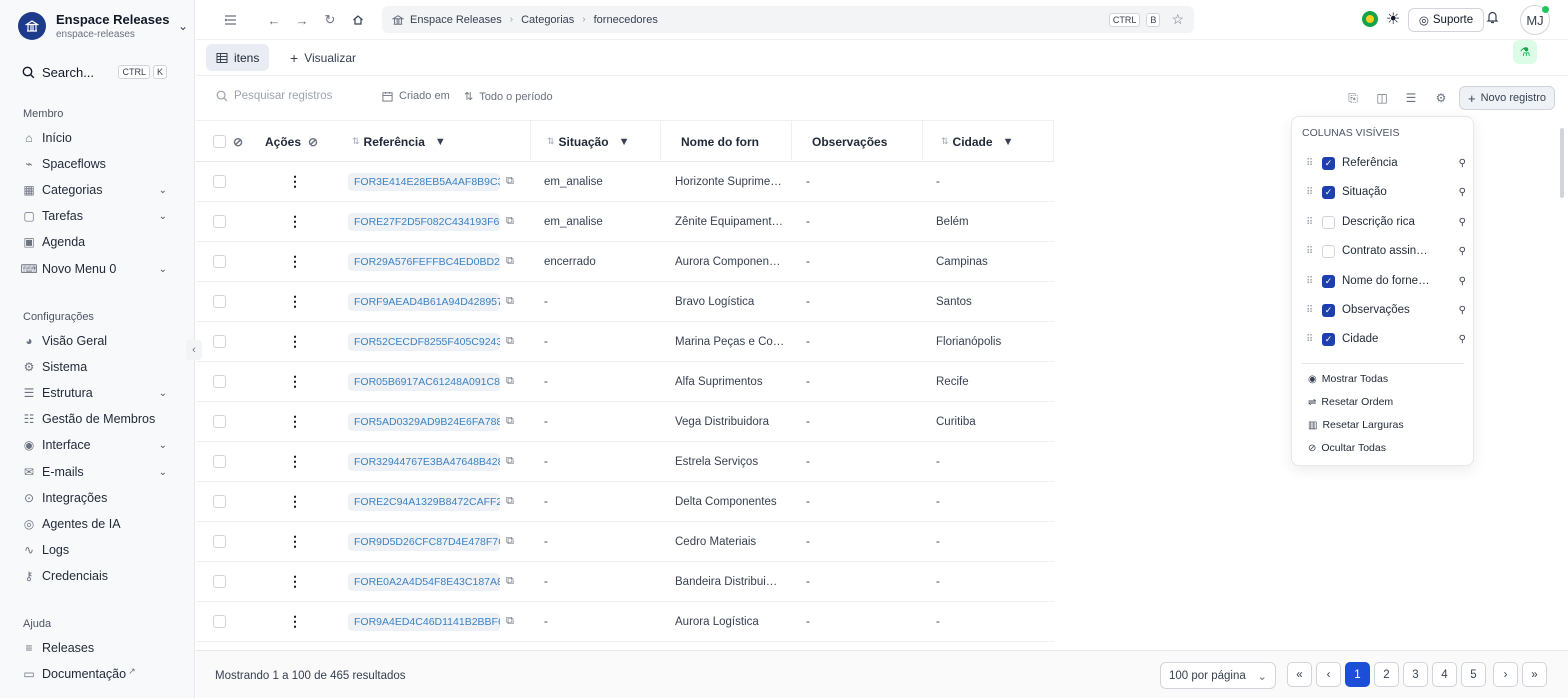 The height and width of the screenshot is (698, 1568). What do you see at coordinates (424, 381) in the screenshot?
I see `reference-badge: FOR05B6917AC61248A091C8CFD` at bounding box center [424, 381].